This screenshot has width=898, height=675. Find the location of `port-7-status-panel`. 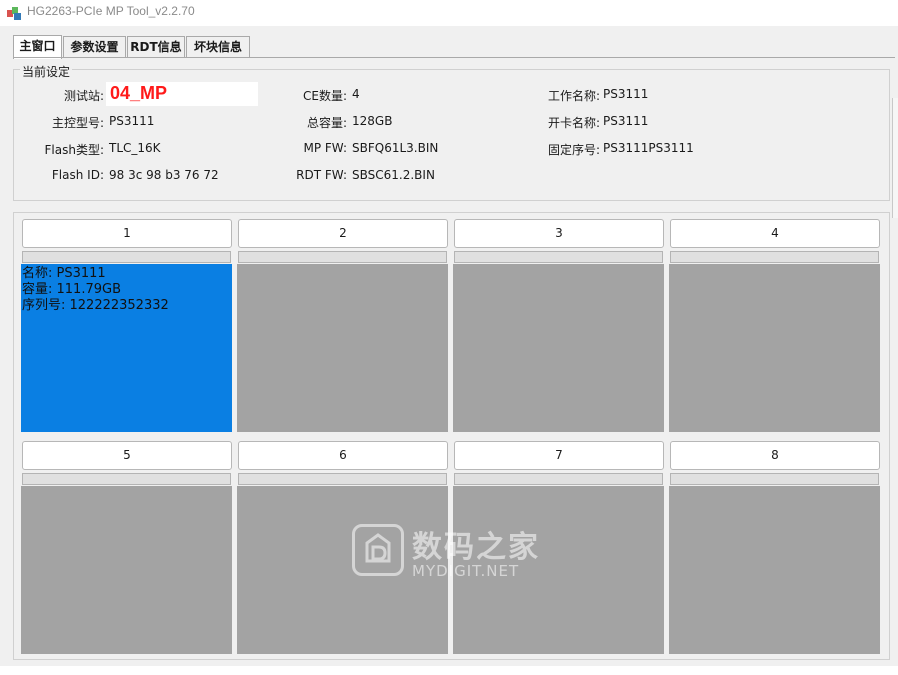

port-7-status-panel is located at coordinates (558, 570).